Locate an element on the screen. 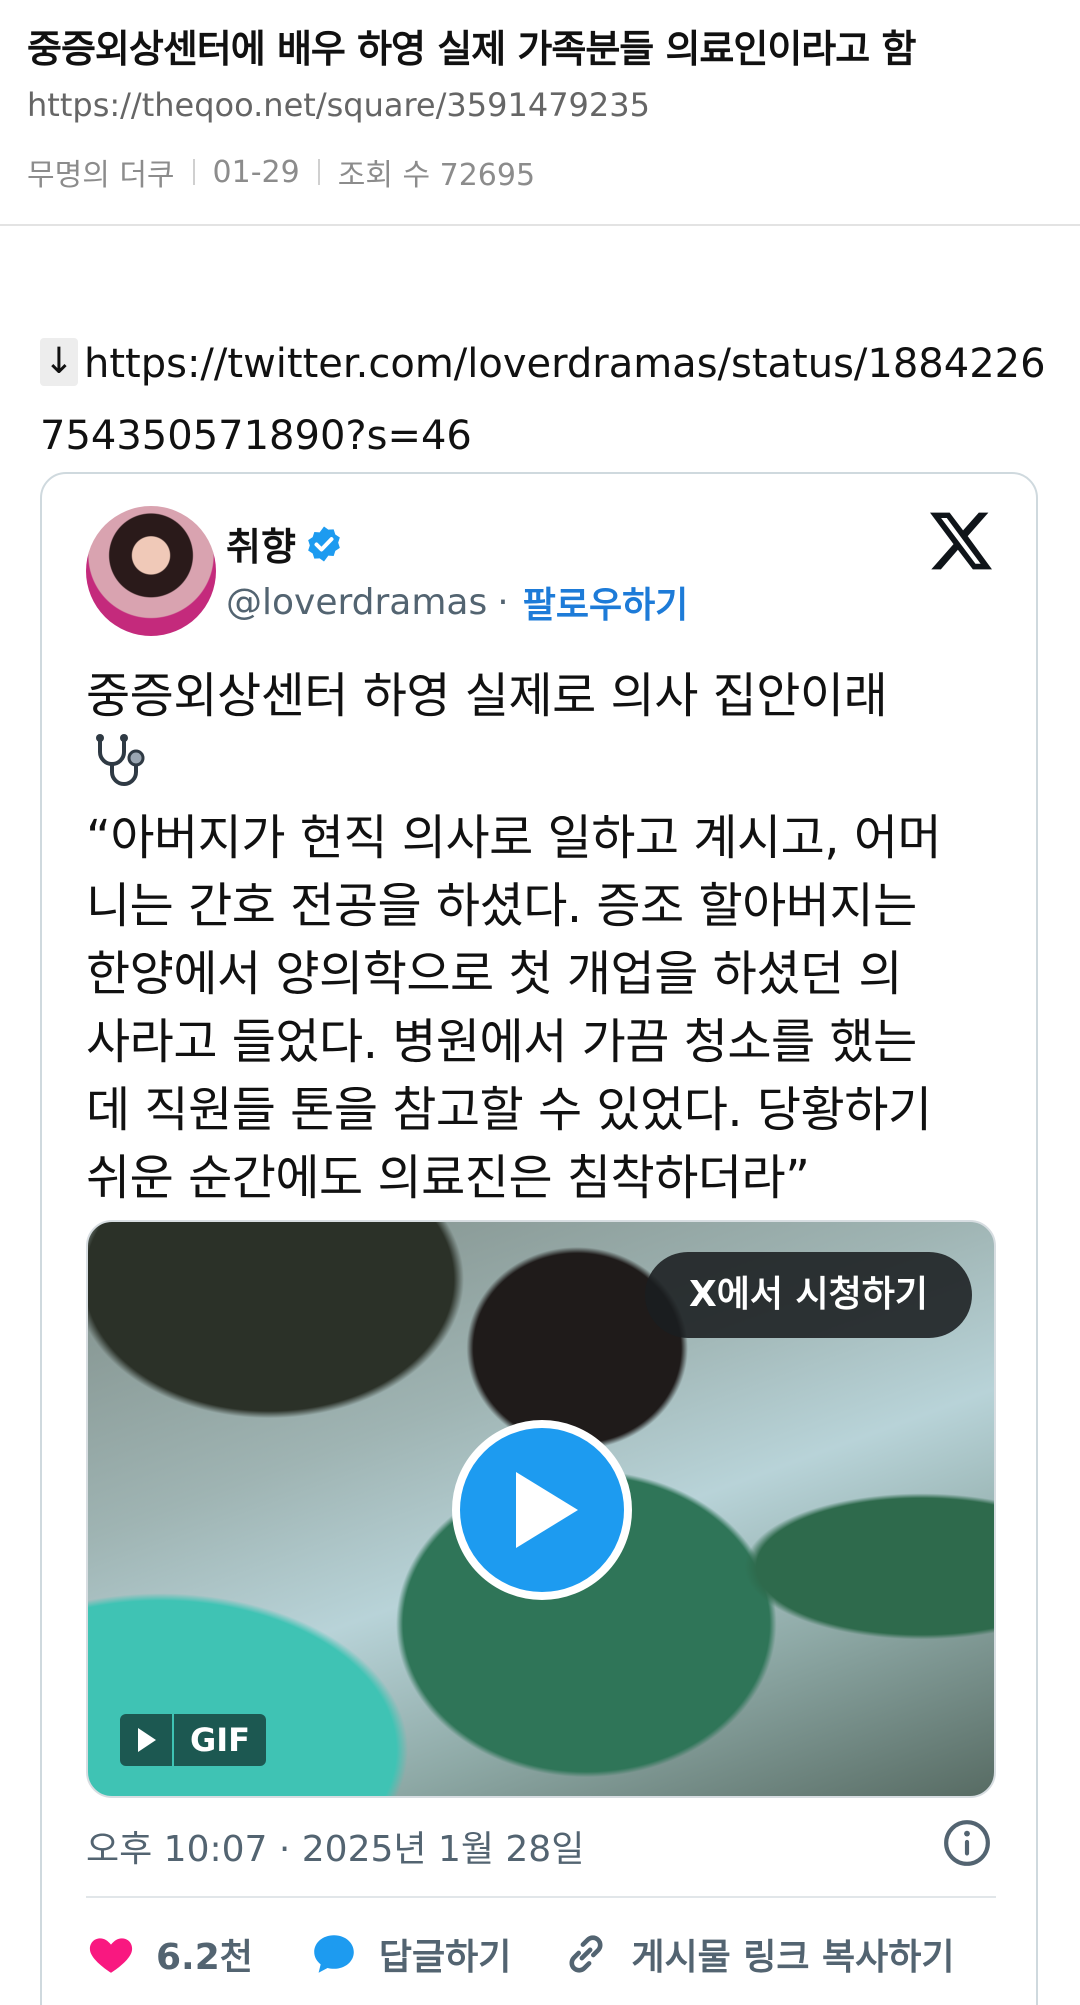  stethoscope-icon is located at coordinates (120, 760).